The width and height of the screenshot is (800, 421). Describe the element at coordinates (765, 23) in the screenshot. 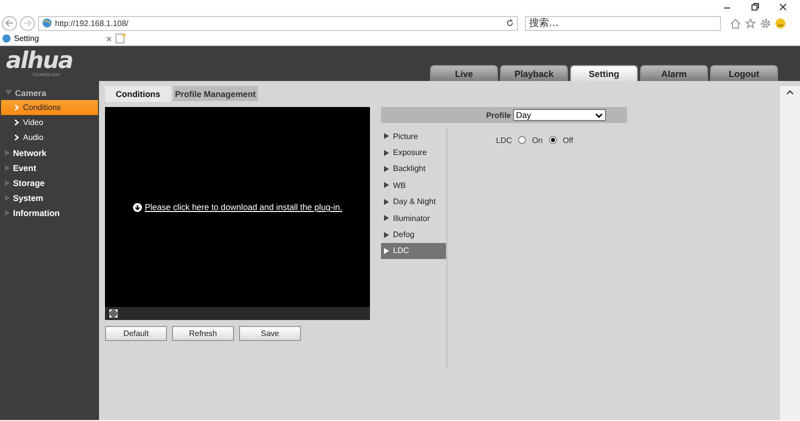

I see `settings-icon` at that location.